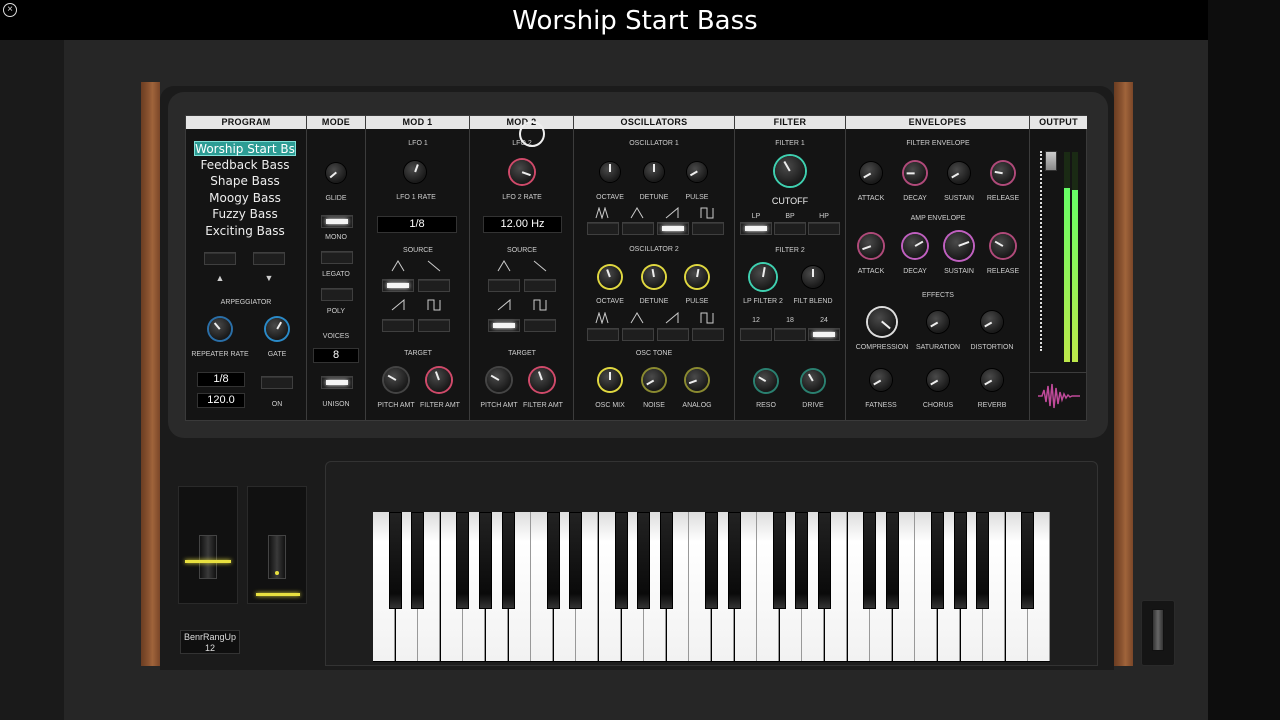  I want to click on arp-rate-display: 1/8, so click(221, 379).